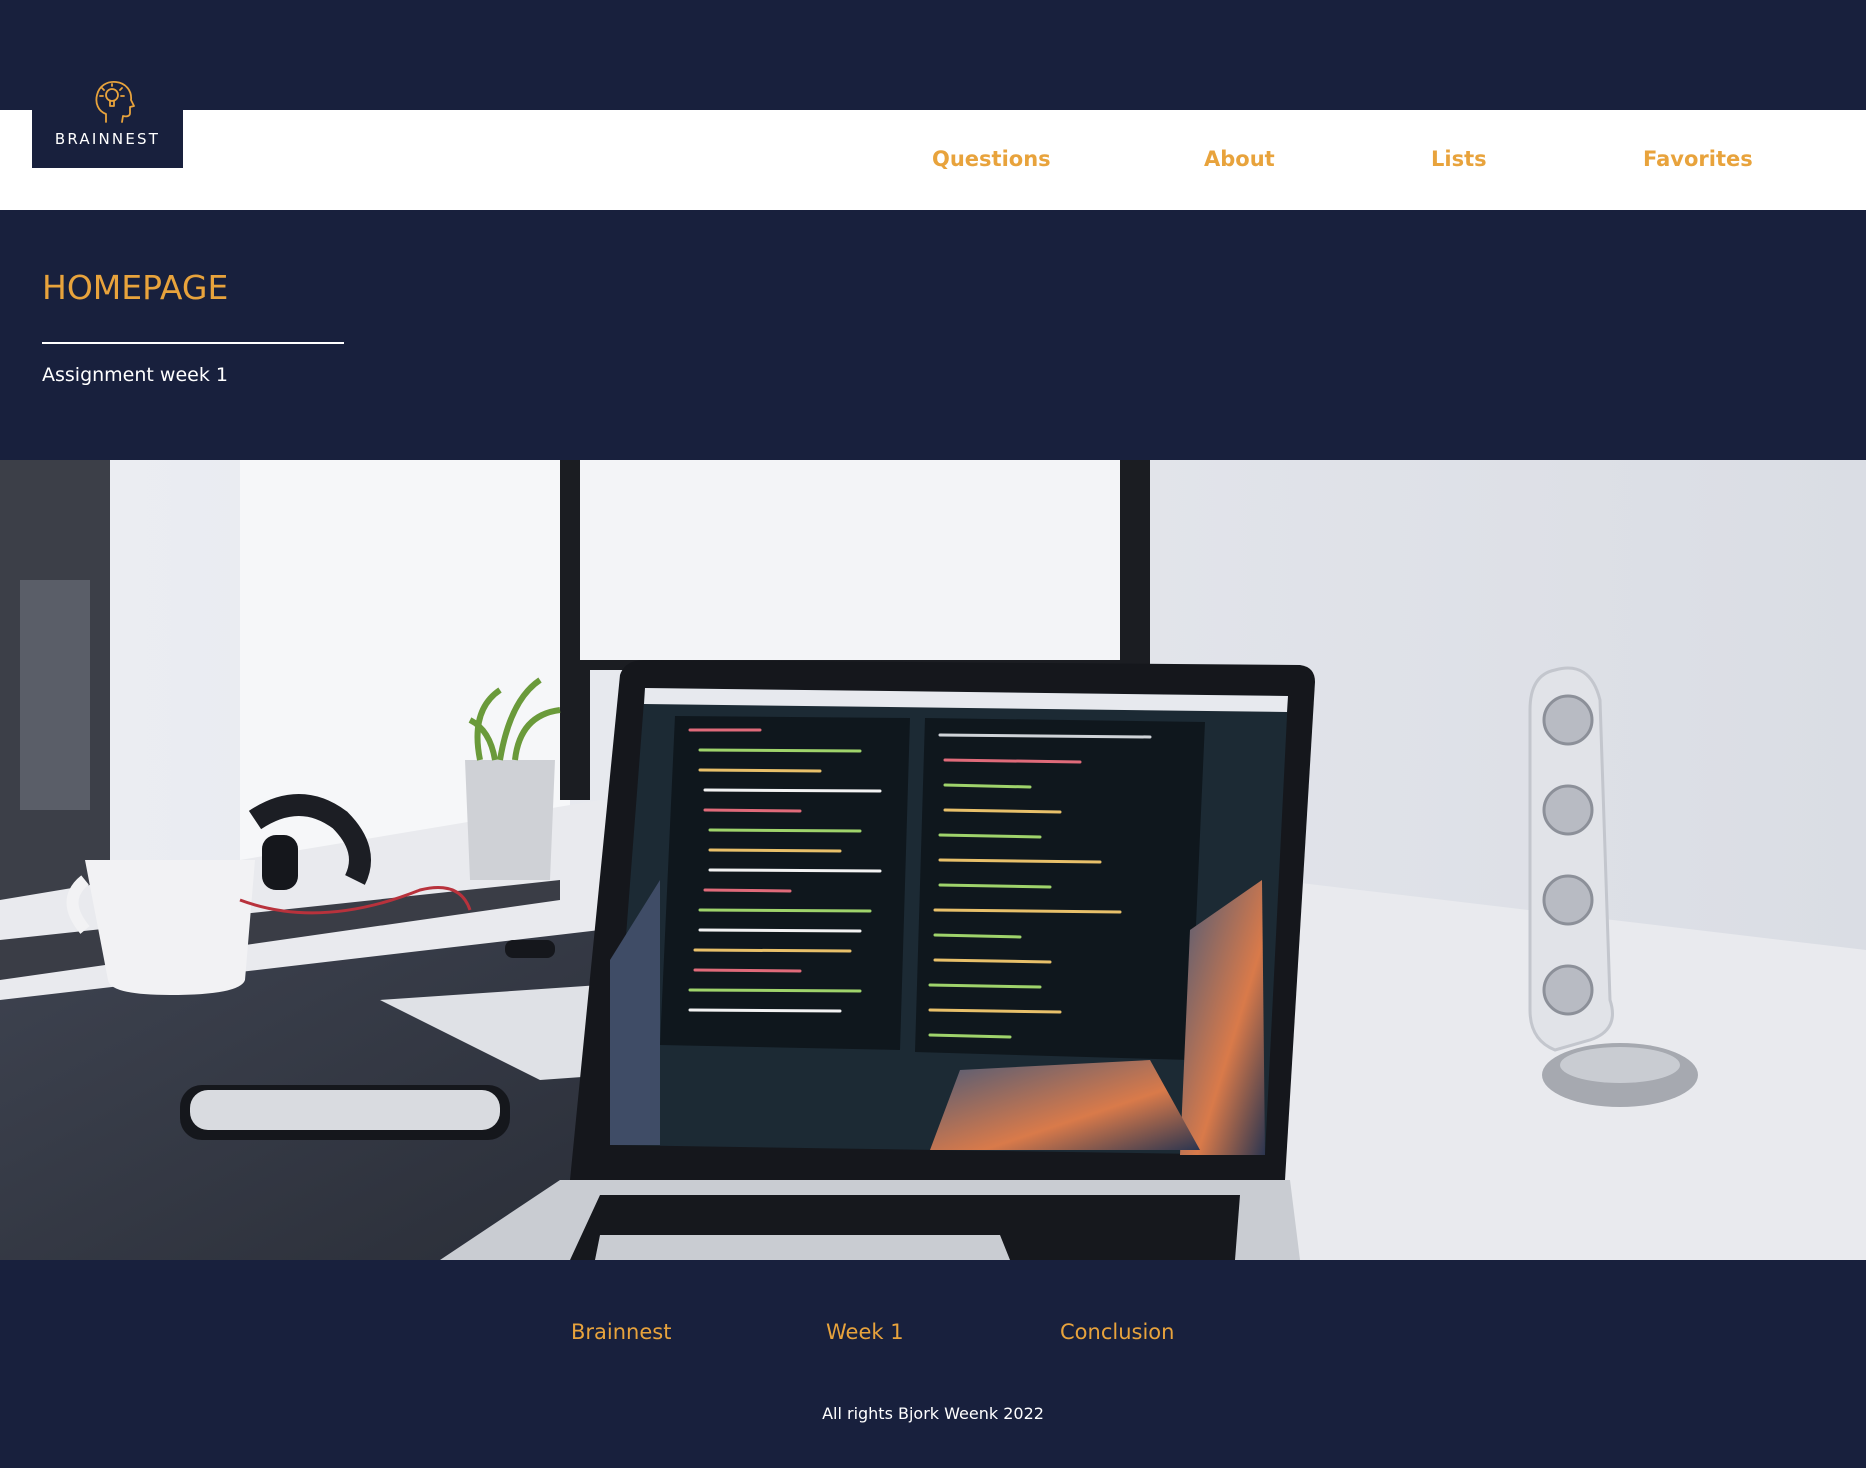 The width and height of the screenshot is (1866, 1468). Describe the element at coordinates (621, 1332) in the screenshot. I see `footer-link-brainnest: Brainnest` at that location.